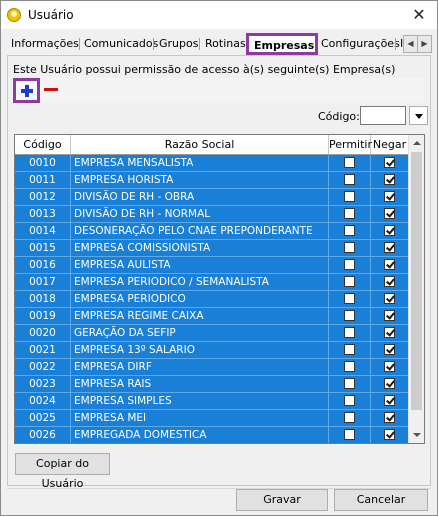  Describe the element at coordinates (390, 144) in the screenshot. I see `column-negar: Negar` at that location.